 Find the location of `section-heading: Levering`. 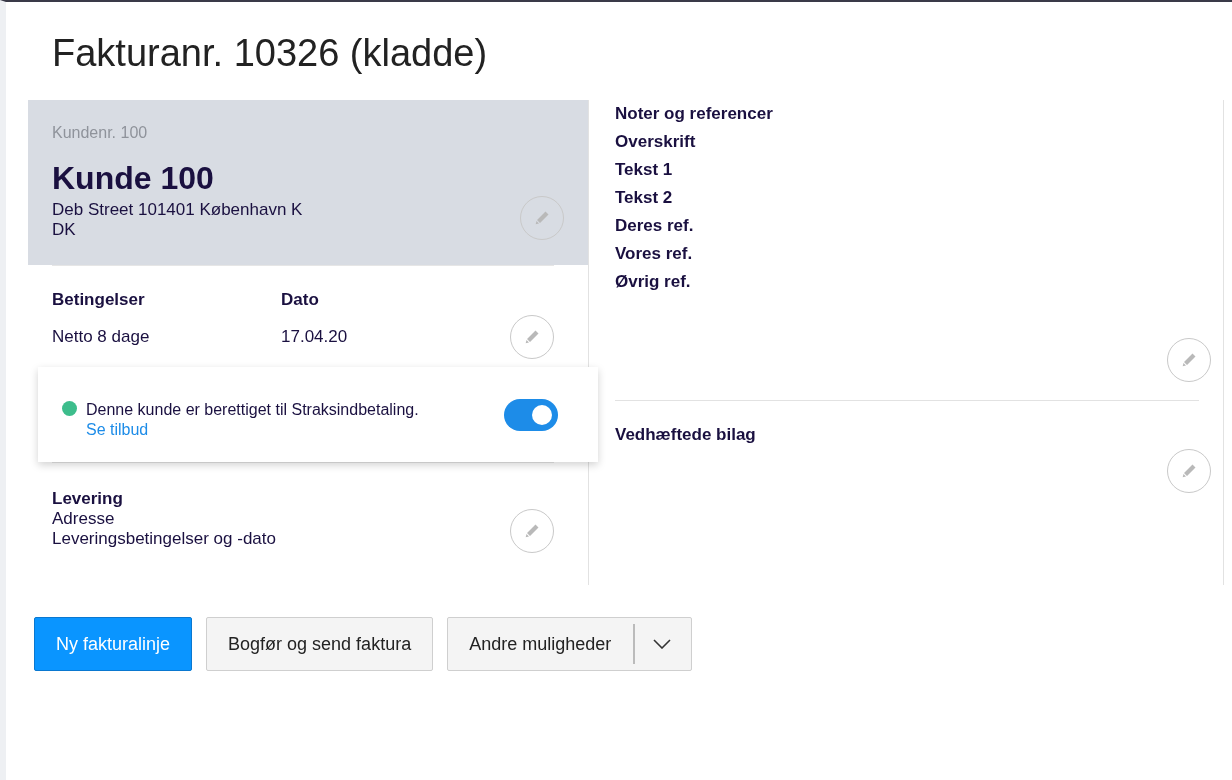

section-heading: Levering is located at coordinates (88, 499).